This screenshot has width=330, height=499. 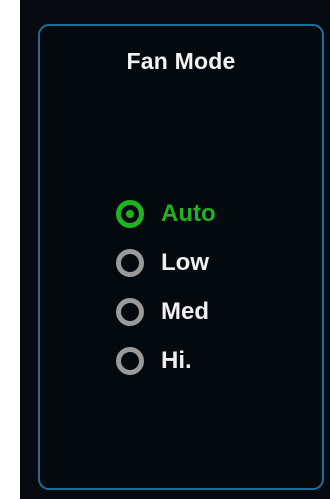 I want to click on fan-mode-option-auto: Auto, so click(x=166, y=213).